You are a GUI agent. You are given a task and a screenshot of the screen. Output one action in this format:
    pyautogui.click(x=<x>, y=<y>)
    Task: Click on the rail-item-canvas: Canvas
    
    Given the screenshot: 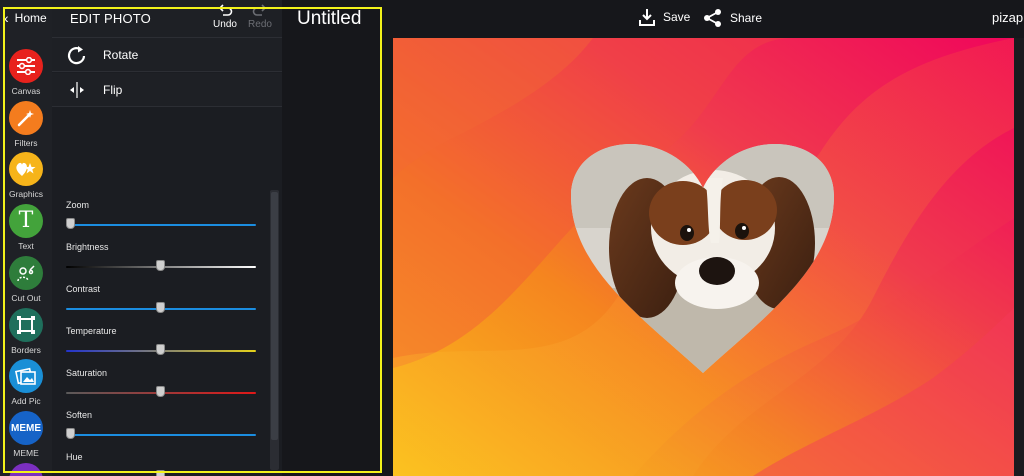 What is the action you would take?
    pyautogui.click(x=26, y=72)
    